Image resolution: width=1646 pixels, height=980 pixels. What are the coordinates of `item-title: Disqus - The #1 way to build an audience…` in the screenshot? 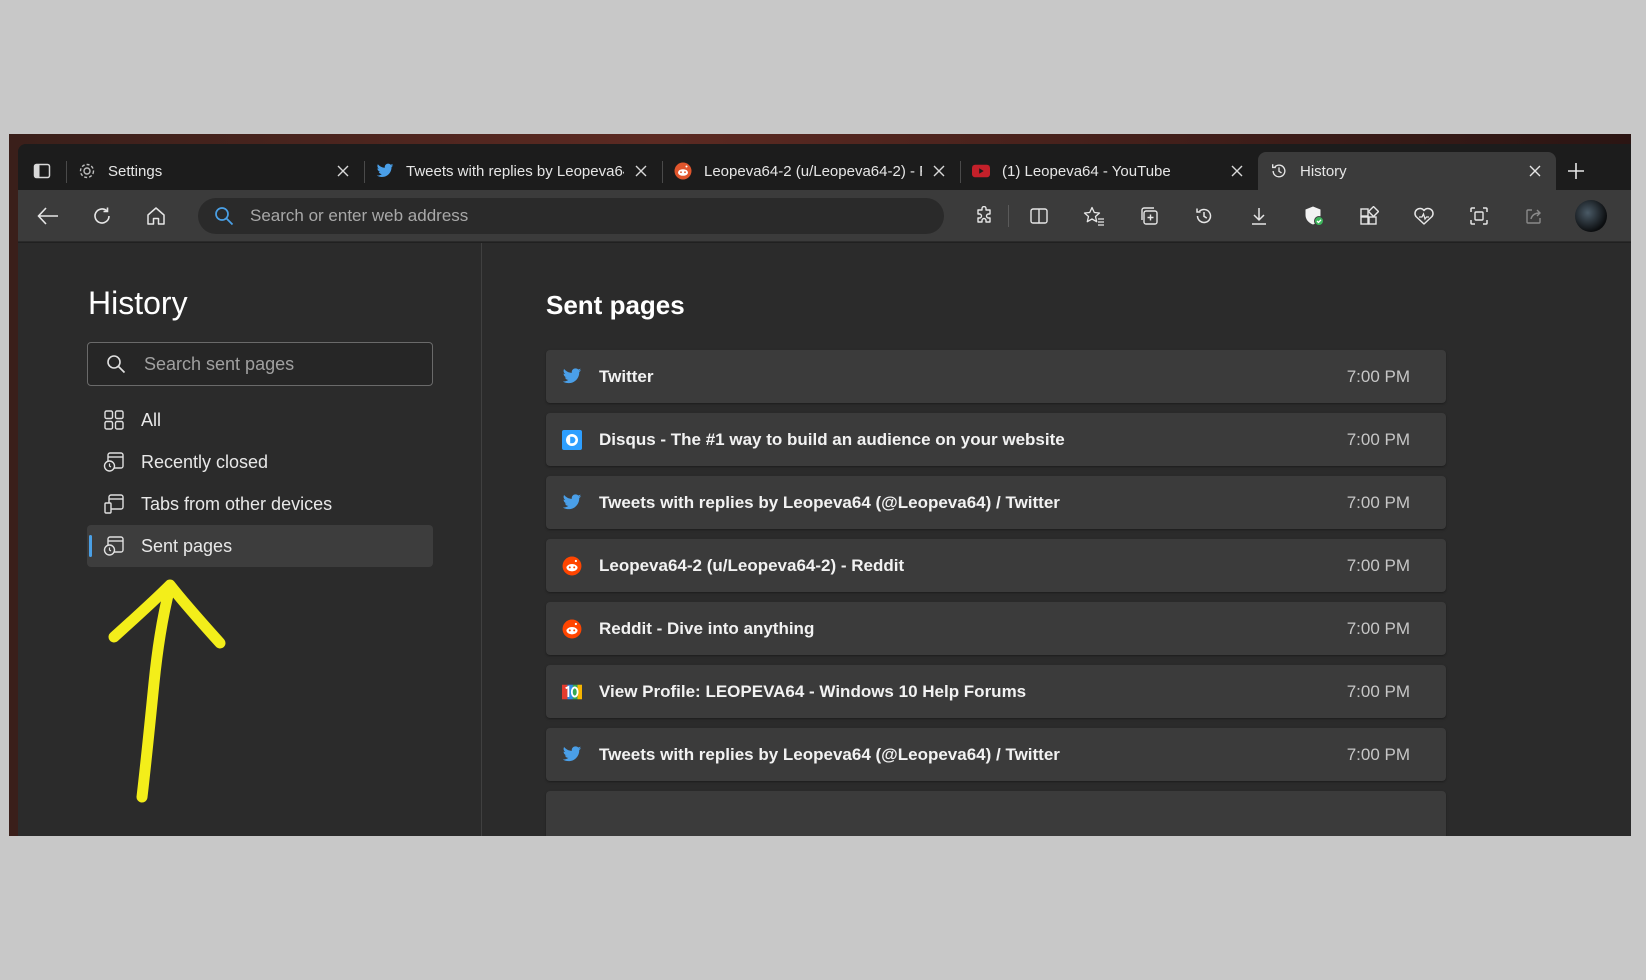 It's located at (832, 439).